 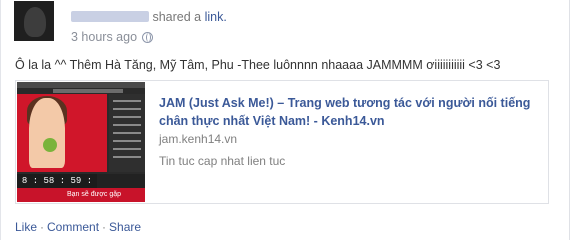 What do you see at coordinates (216, 17) in the screenshot?
I see `action-link: link.` at bounding box center [216, 17].